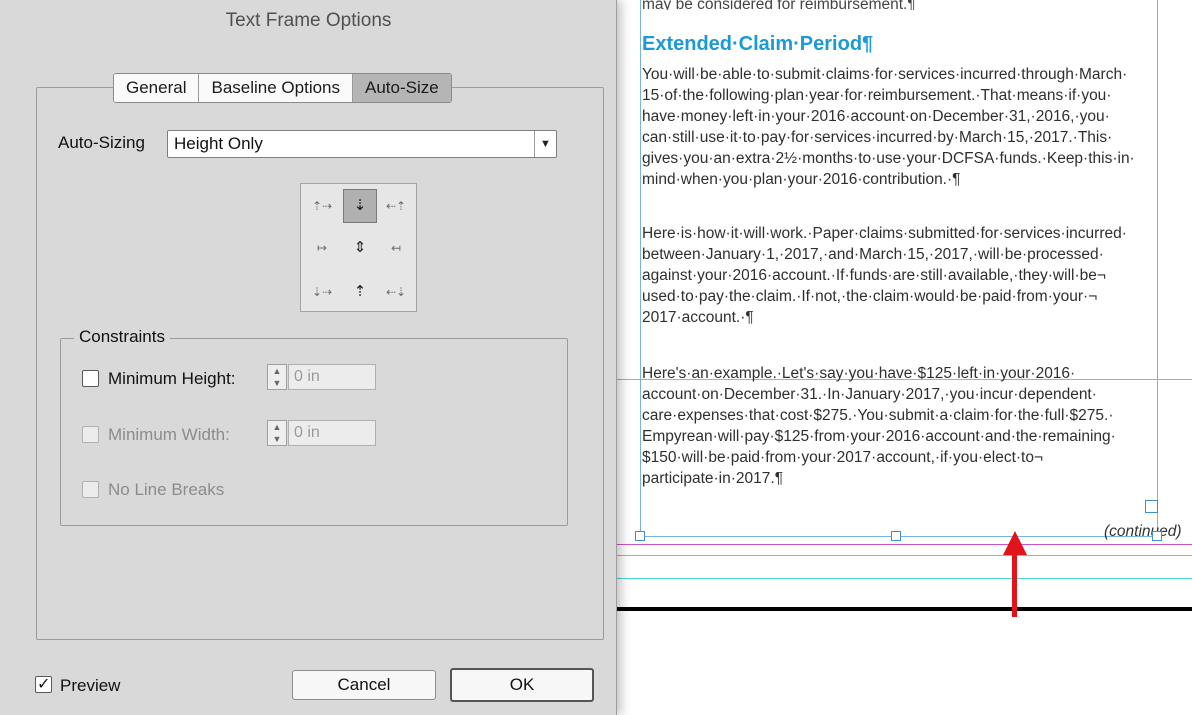  Describe the element at coordinates (545, 144) in the screenshot. I see `chevron-down-icon: ▼` at that location.